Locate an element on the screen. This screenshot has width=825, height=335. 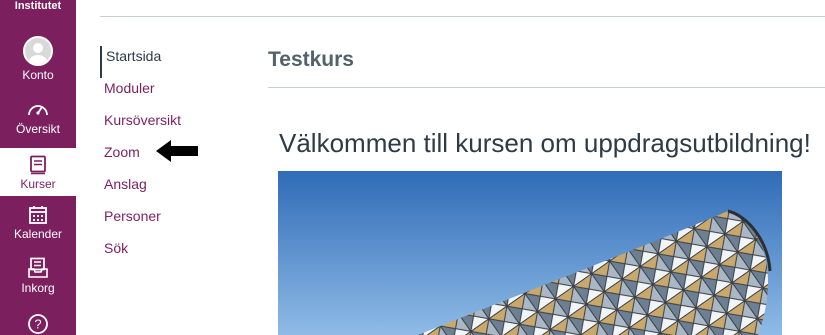
top-divider is located at coordinates (462, 16).